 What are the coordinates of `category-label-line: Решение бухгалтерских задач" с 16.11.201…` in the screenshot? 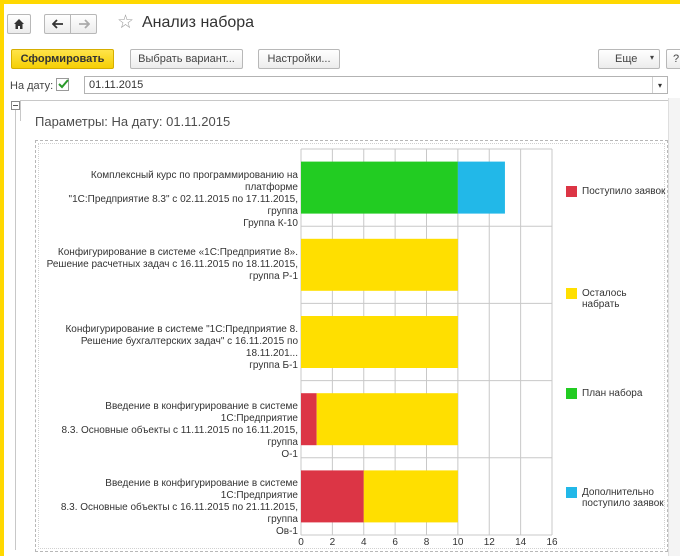 It's located at (189, 347).